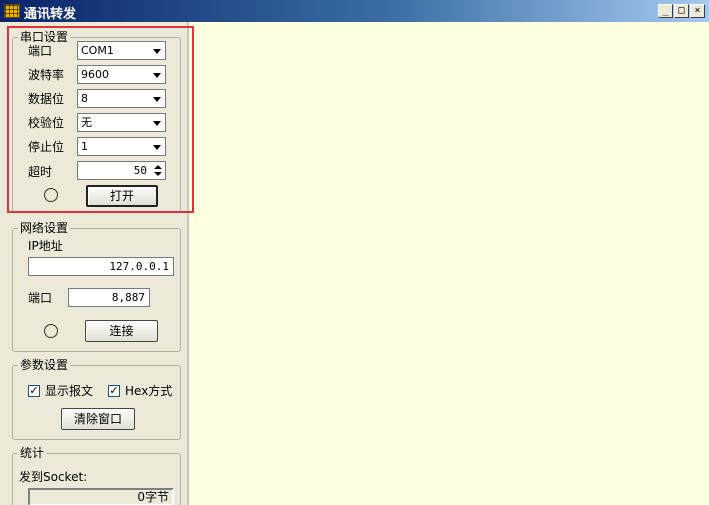 Image resolution: width=709 pixels, height=505 pixels. What do you see at coordinates (34, 391) in the screenshot?
I see `show-message-checkbox: ✓` at bounding box center [34, 391].